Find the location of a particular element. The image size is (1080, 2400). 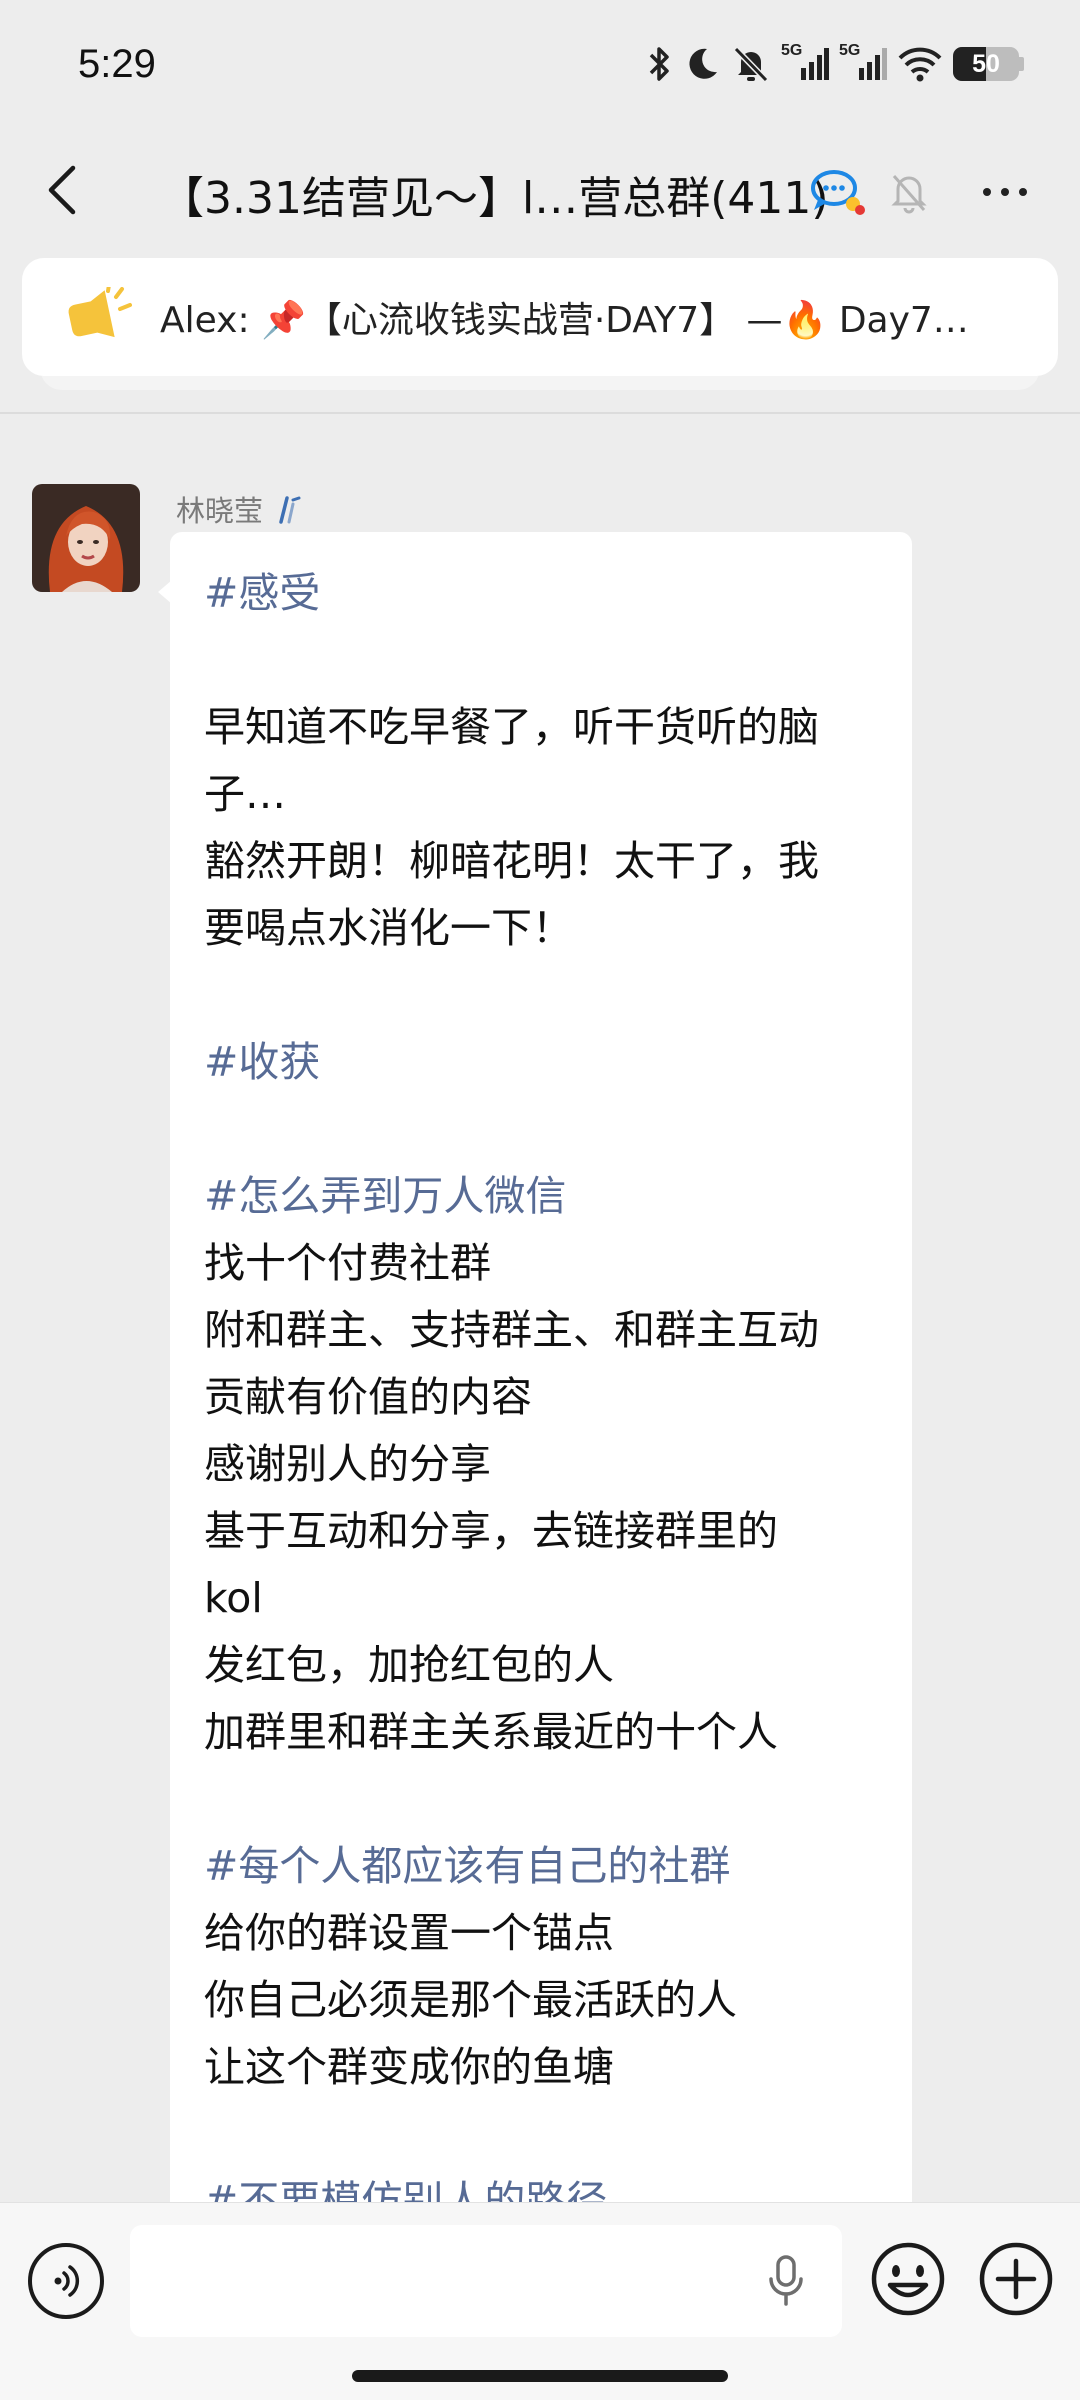

bluetooth-icon is located at coordinates (659, 64).